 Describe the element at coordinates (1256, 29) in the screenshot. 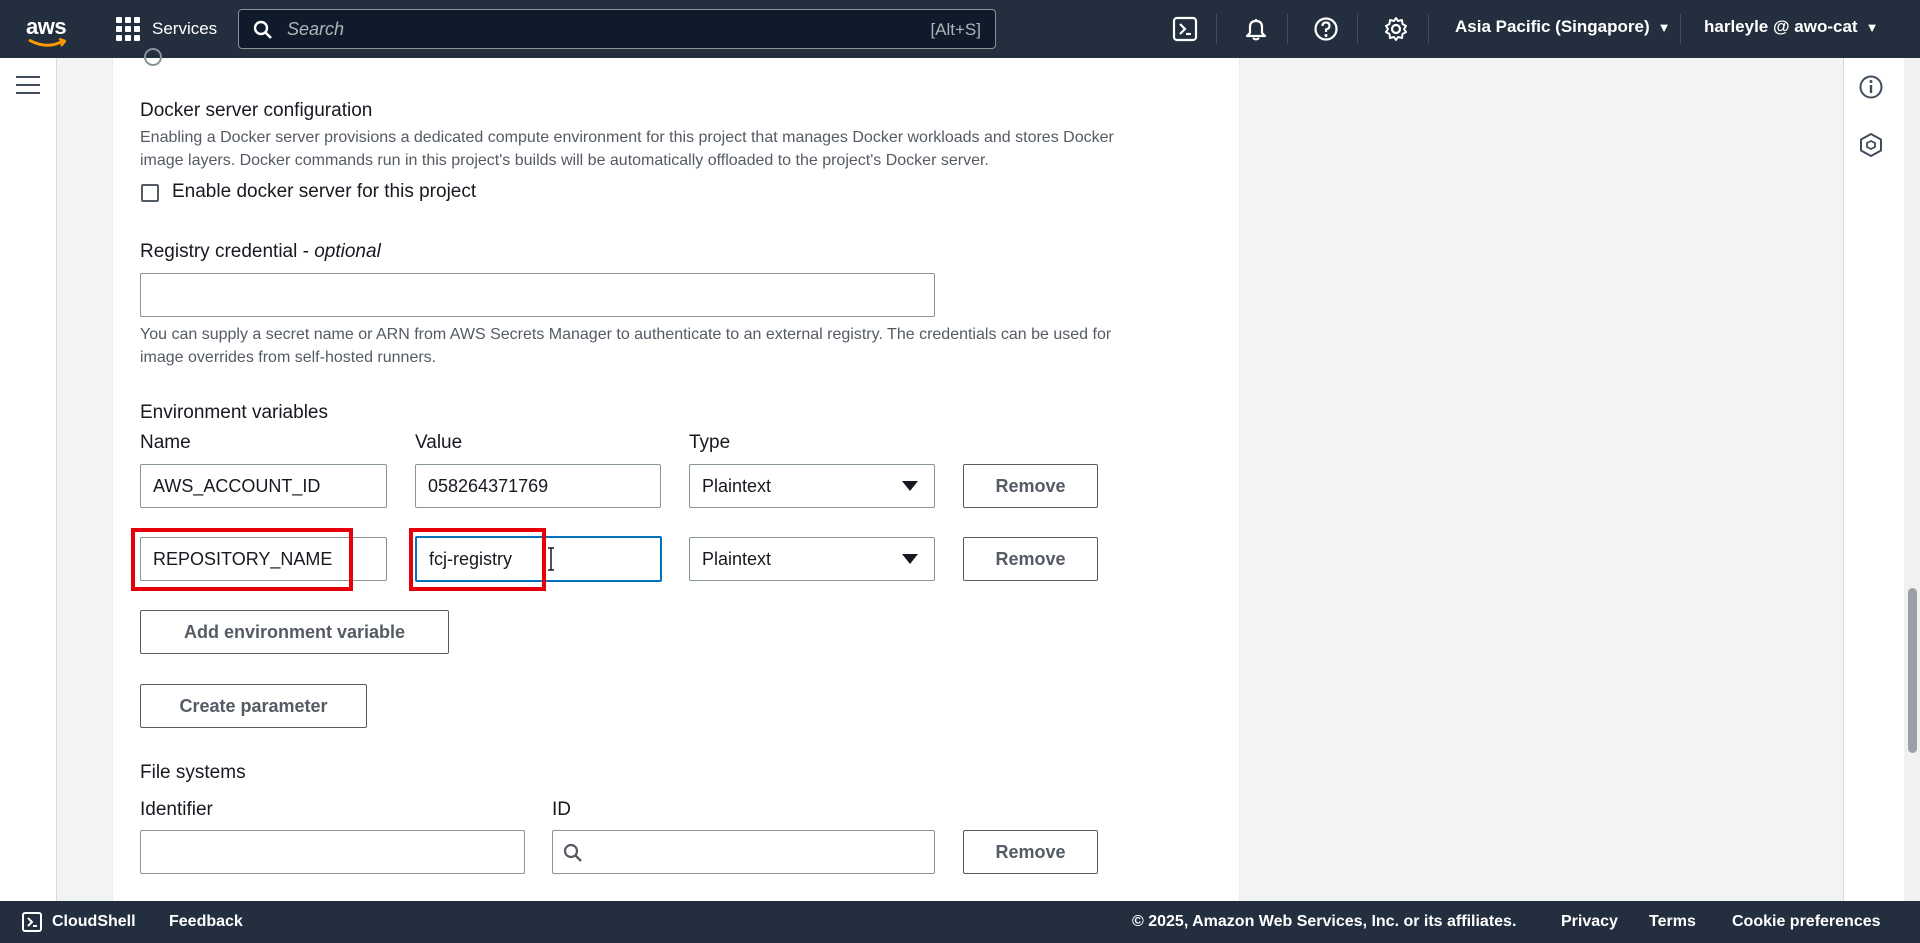

I see `bell-icon` at that location.